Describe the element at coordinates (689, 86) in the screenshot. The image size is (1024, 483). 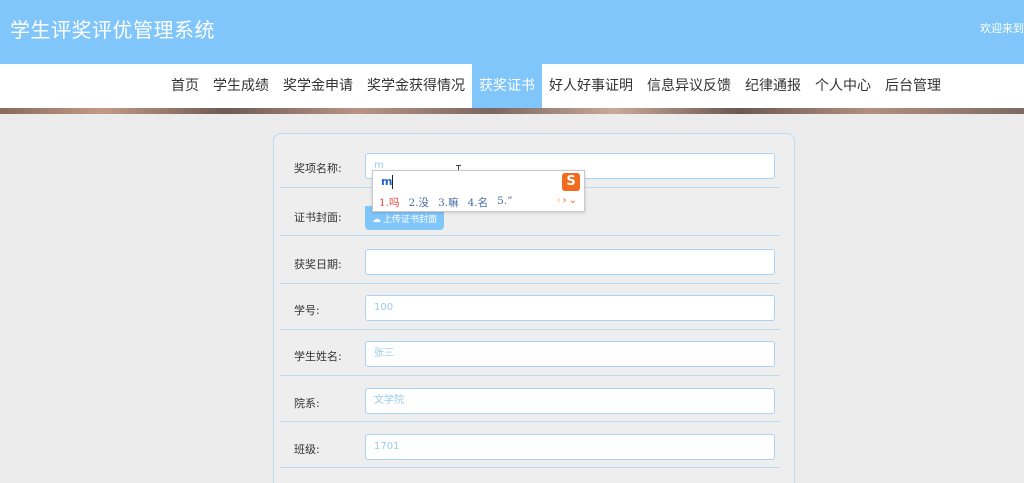
I see `nav-item-feedback: 信息异议反馈` at that location.